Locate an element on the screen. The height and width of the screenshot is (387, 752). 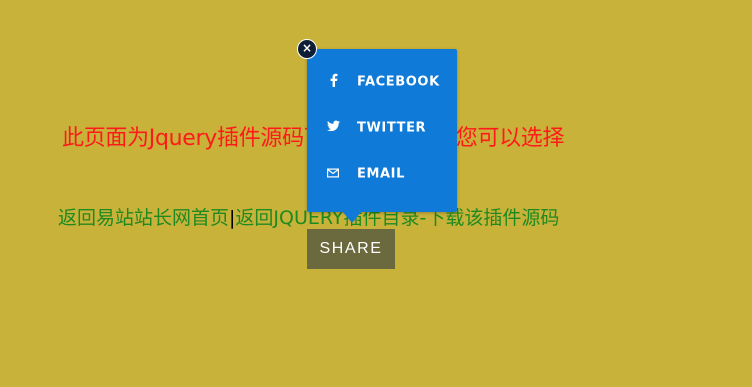
share-email: EMAIL is located at coordinates (382, 174).